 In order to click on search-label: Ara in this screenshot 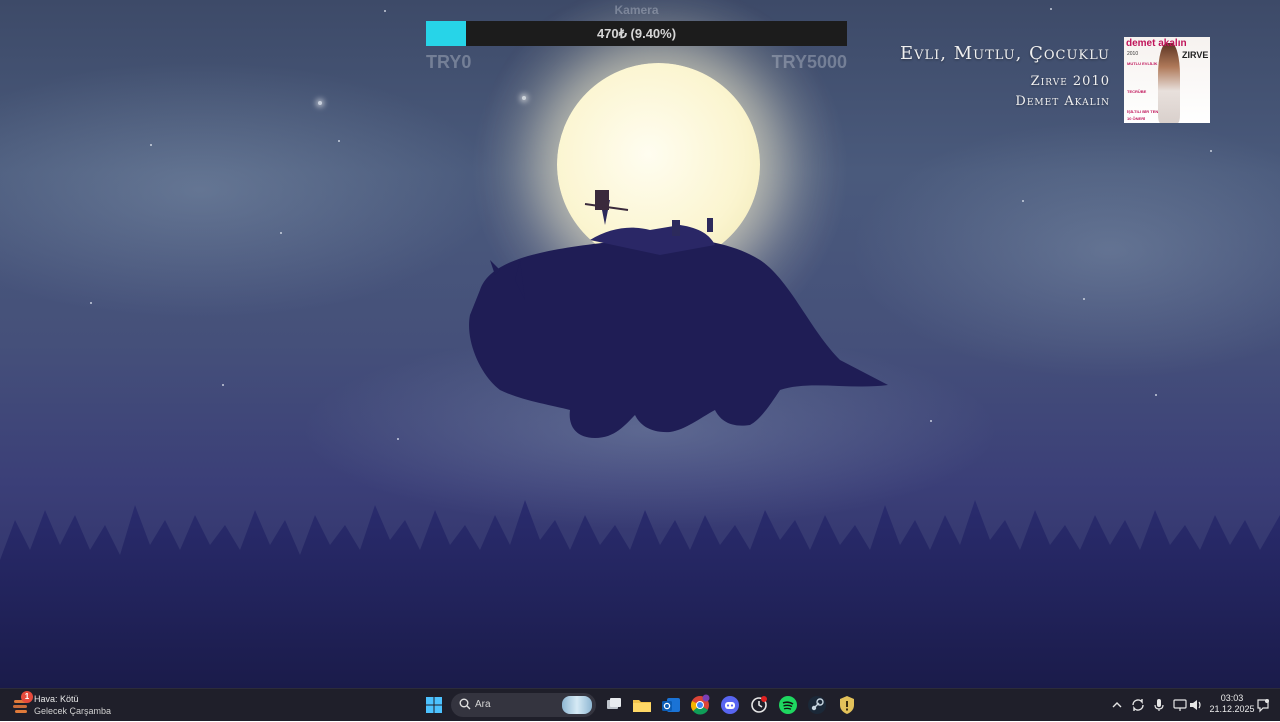, I will do `click(483, 704)`.